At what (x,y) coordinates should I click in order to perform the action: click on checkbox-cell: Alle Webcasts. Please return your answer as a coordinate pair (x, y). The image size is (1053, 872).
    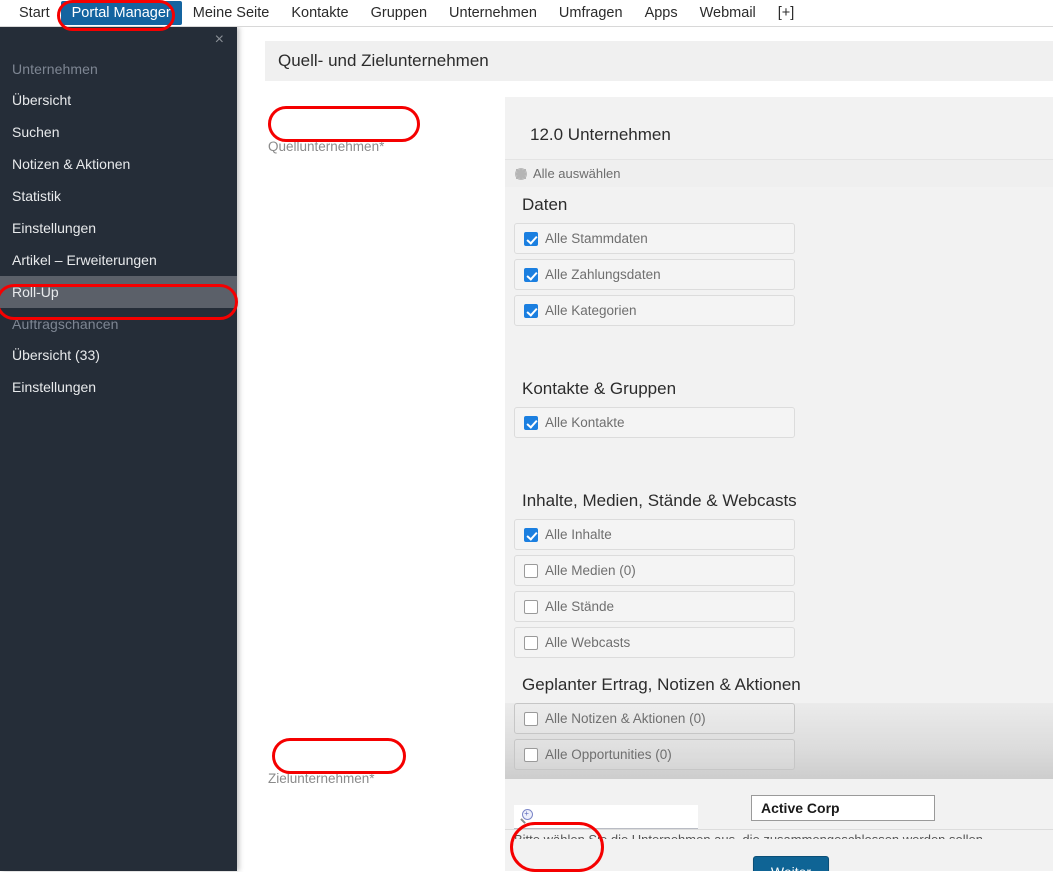
    Looking at the image, I should click on (654, 642).